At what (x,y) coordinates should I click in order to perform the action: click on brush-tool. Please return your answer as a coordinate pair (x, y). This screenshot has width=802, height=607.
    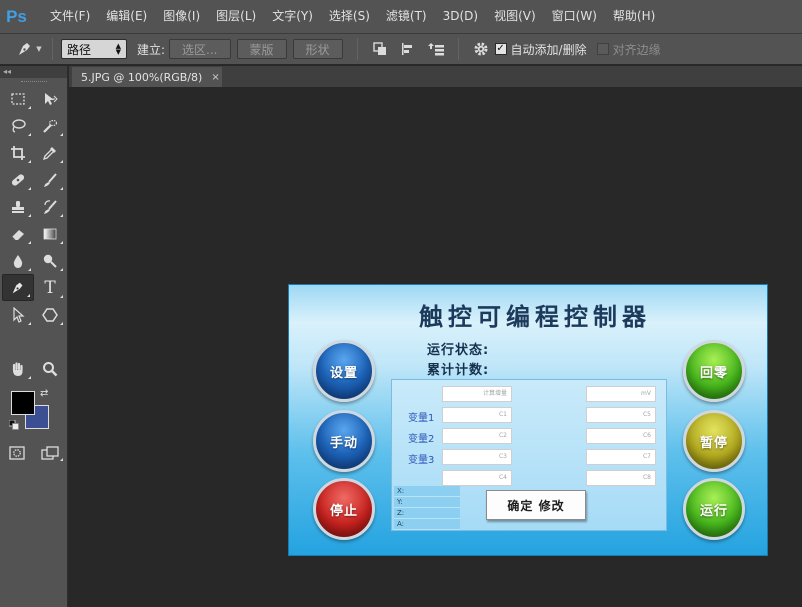
    Looking at the image, I should click on (50, 179).